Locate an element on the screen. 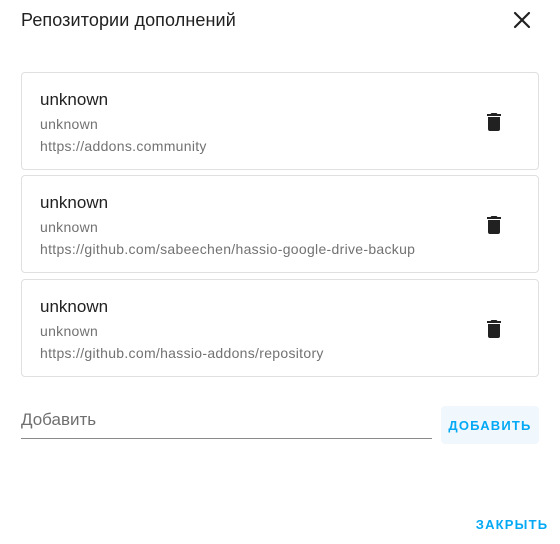 Image resolution: width=560 pixels, height=544 pixels. close-dialog-button: ЗАКРЫТЬ is located at coordinates (512, 524).